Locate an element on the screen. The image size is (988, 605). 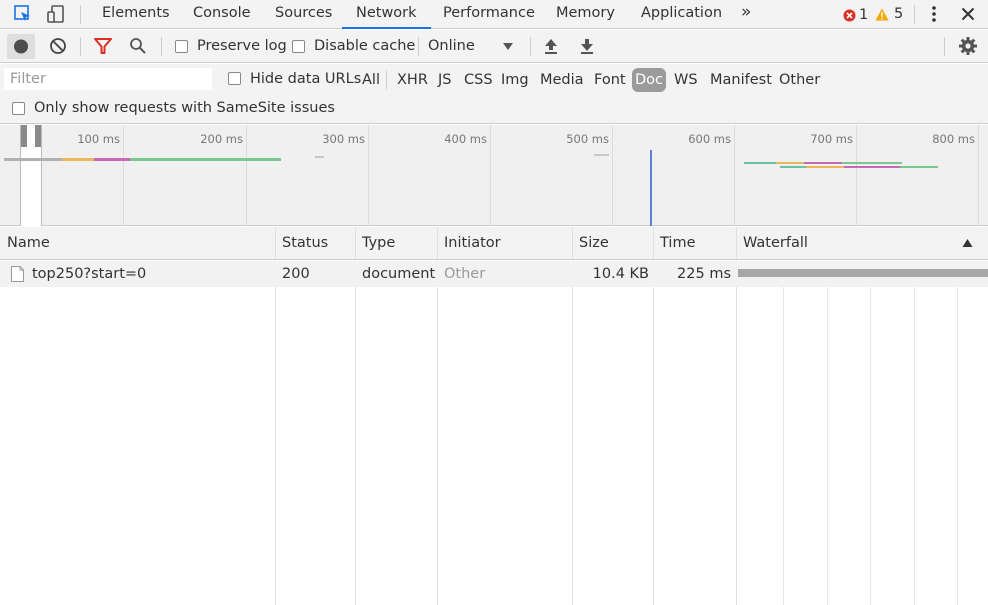
selection-left-handle is located at coordinates (24, 136).